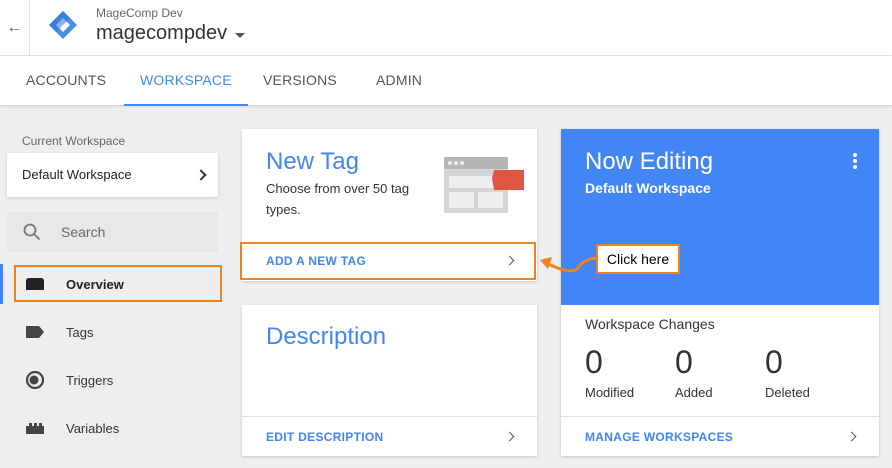  Describe the element at coordinates (15, 28) in the screenshot. I see `back-arrow-icon: ←` at that location.